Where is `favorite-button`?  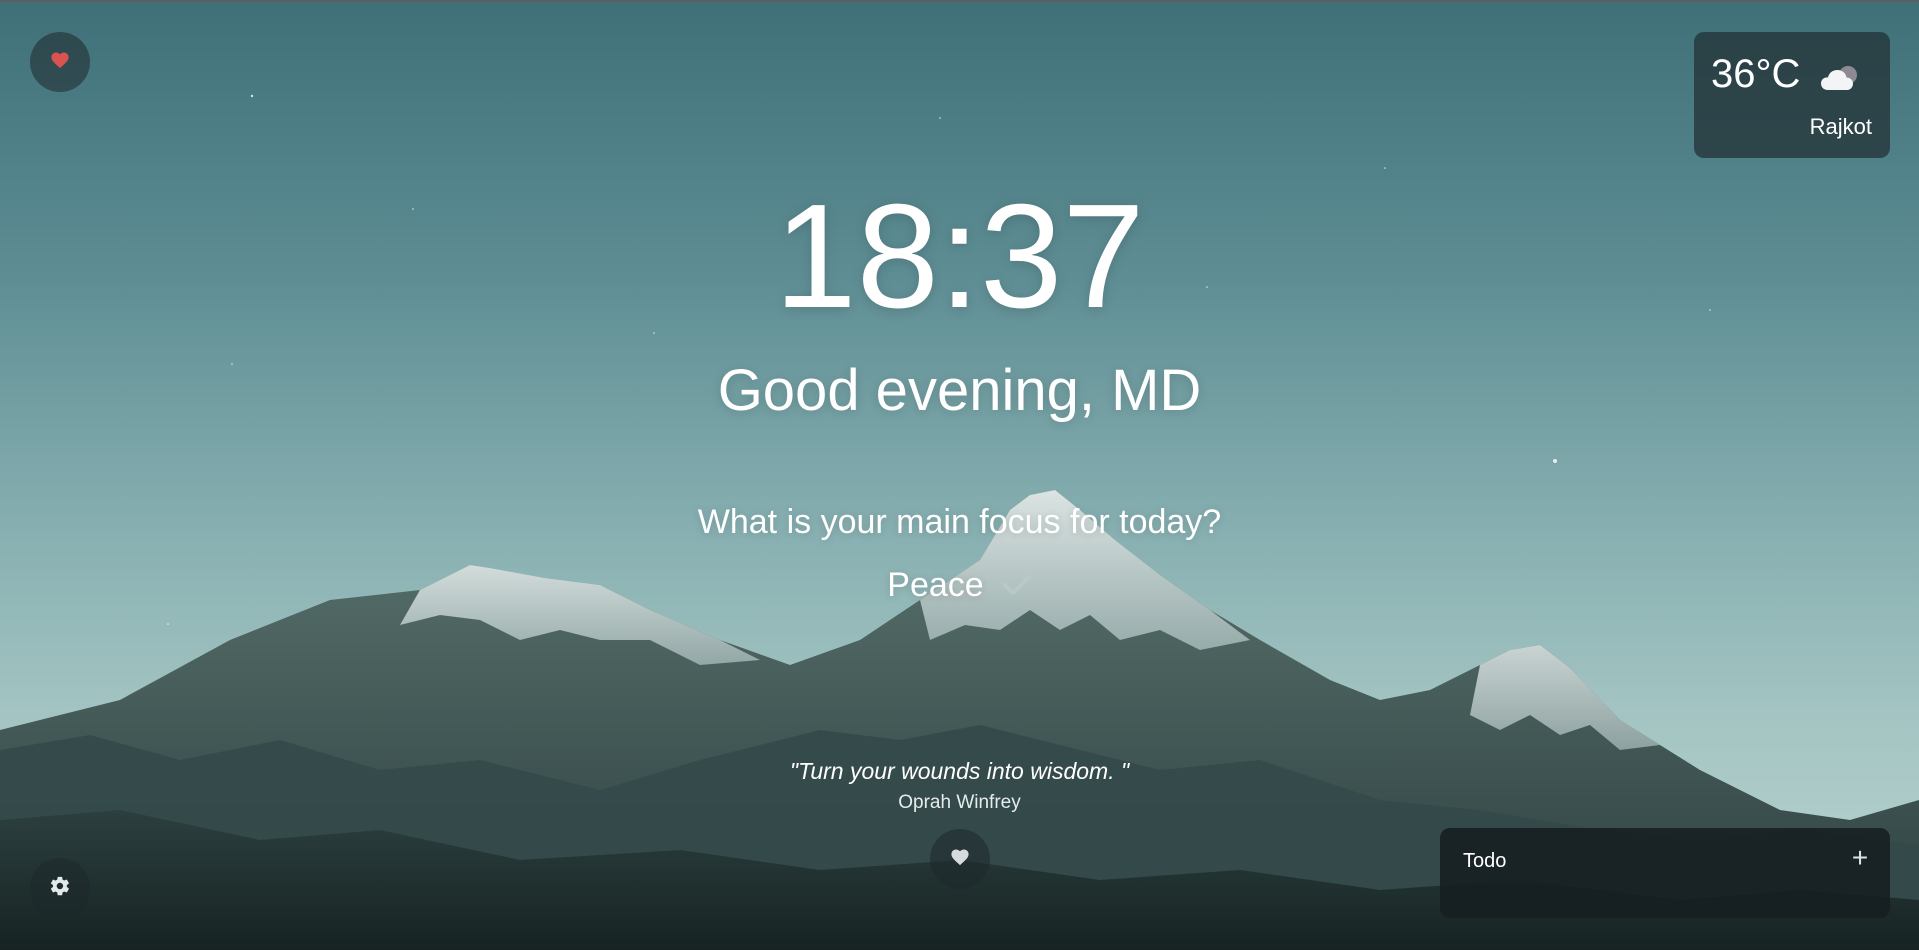
favorite-button is located at coordinates (60, 62).